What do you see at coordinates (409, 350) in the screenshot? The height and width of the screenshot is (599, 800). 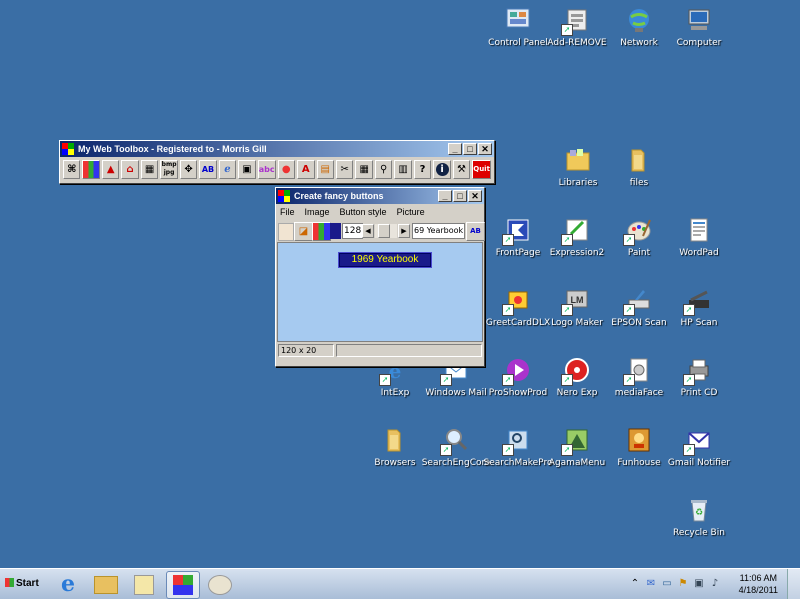 I see `status-panel` at bounding box center [409, 350].